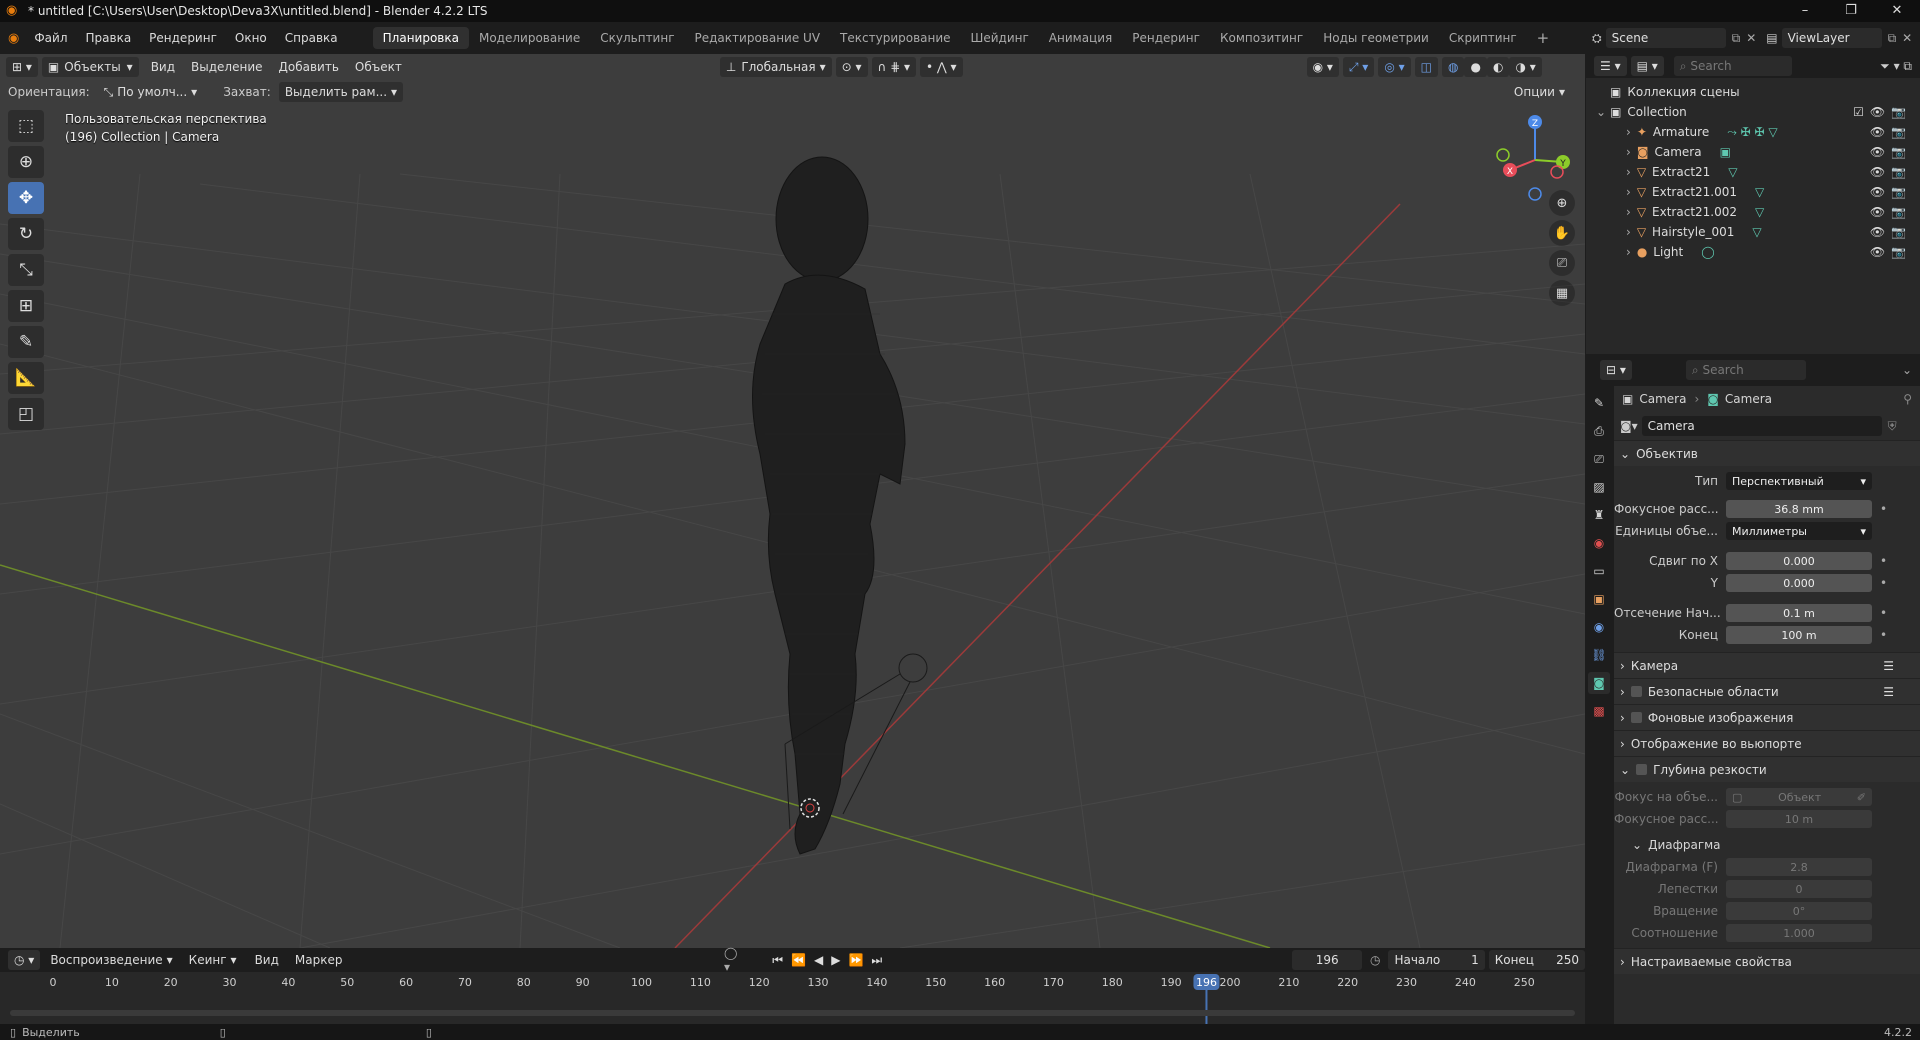 This screenshot has width=1920, height=1040. Describe the element at coordinates (26, 306) in the screenshot. I see `transform-tool: ⊞` at that location.